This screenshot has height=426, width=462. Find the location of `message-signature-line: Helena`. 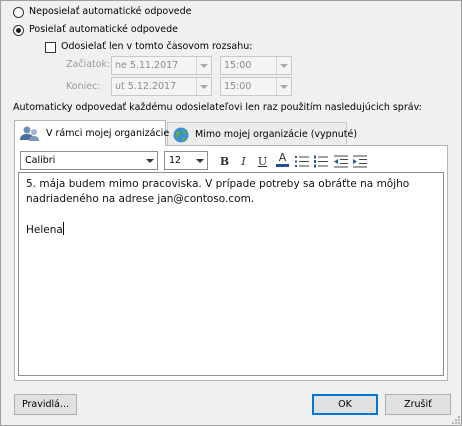

message-signature-line: Helena is located at coordinates (231, 230).